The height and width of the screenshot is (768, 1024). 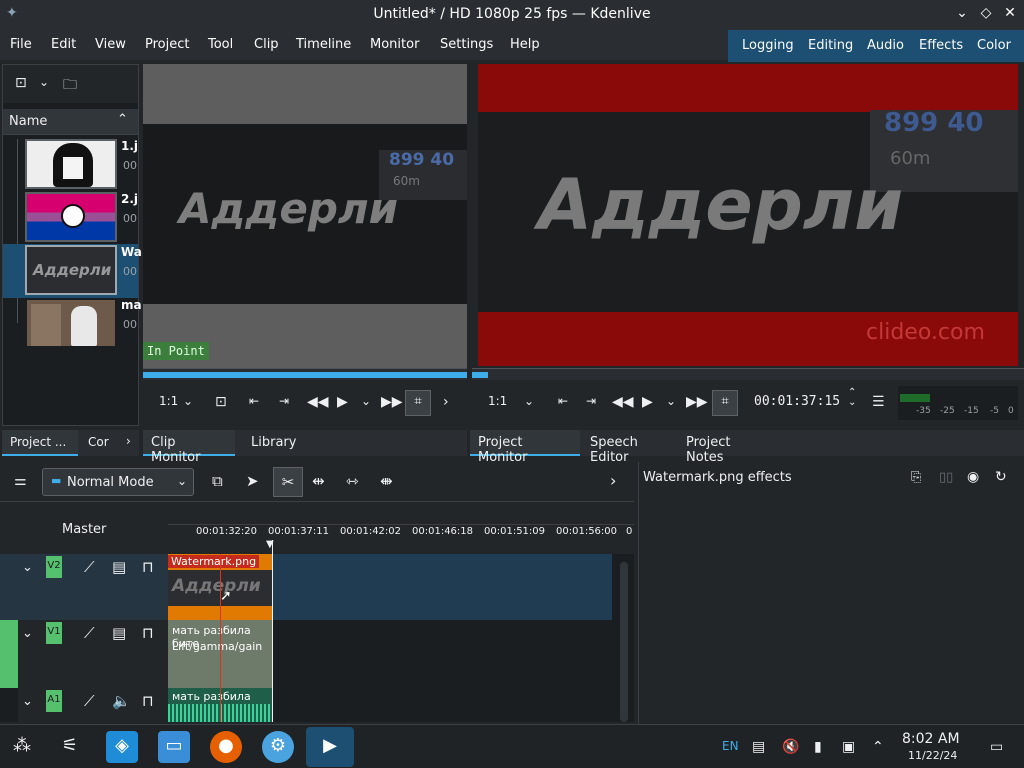 What do you see at coordinates (305, 374) in the screenshot?
I see `clip-monitor-ruler` at bounding box center [305, 374].